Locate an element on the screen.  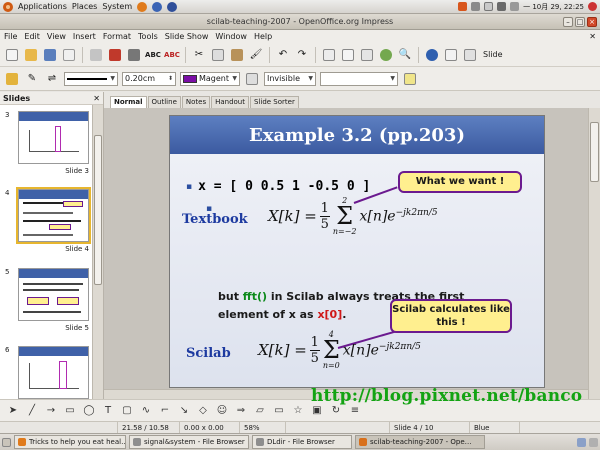
arrow-style-icon: ⇌ is located at coordinates (52, 79).